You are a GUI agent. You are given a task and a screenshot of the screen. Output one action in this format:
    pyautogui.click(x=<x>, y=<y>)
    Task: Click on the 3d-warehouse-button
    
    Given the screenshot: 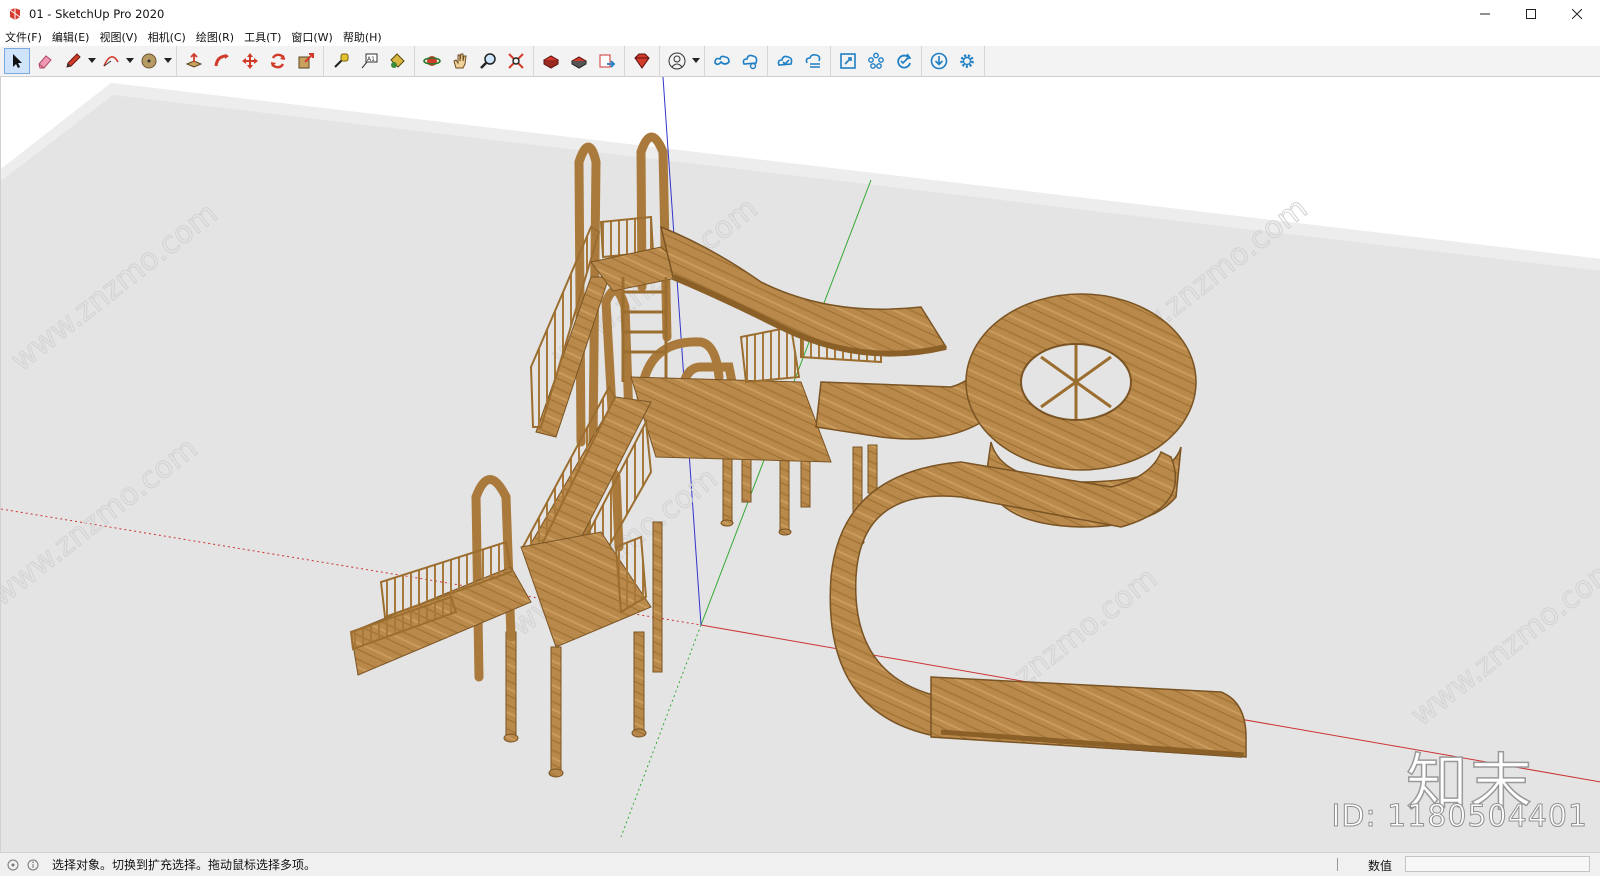 What is the action you would take?
    pyautogui.click(x=551, y=61)
    